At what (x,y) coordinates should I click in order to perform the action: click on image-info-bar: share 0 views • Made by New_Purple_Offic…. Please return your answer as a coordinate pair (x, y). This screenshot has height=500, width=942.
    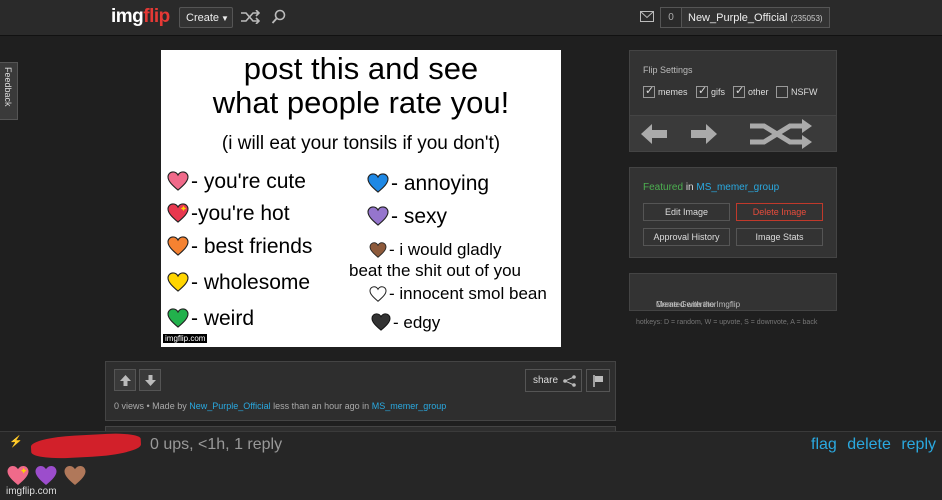
    Looking at the image, I should click on (360, 391).